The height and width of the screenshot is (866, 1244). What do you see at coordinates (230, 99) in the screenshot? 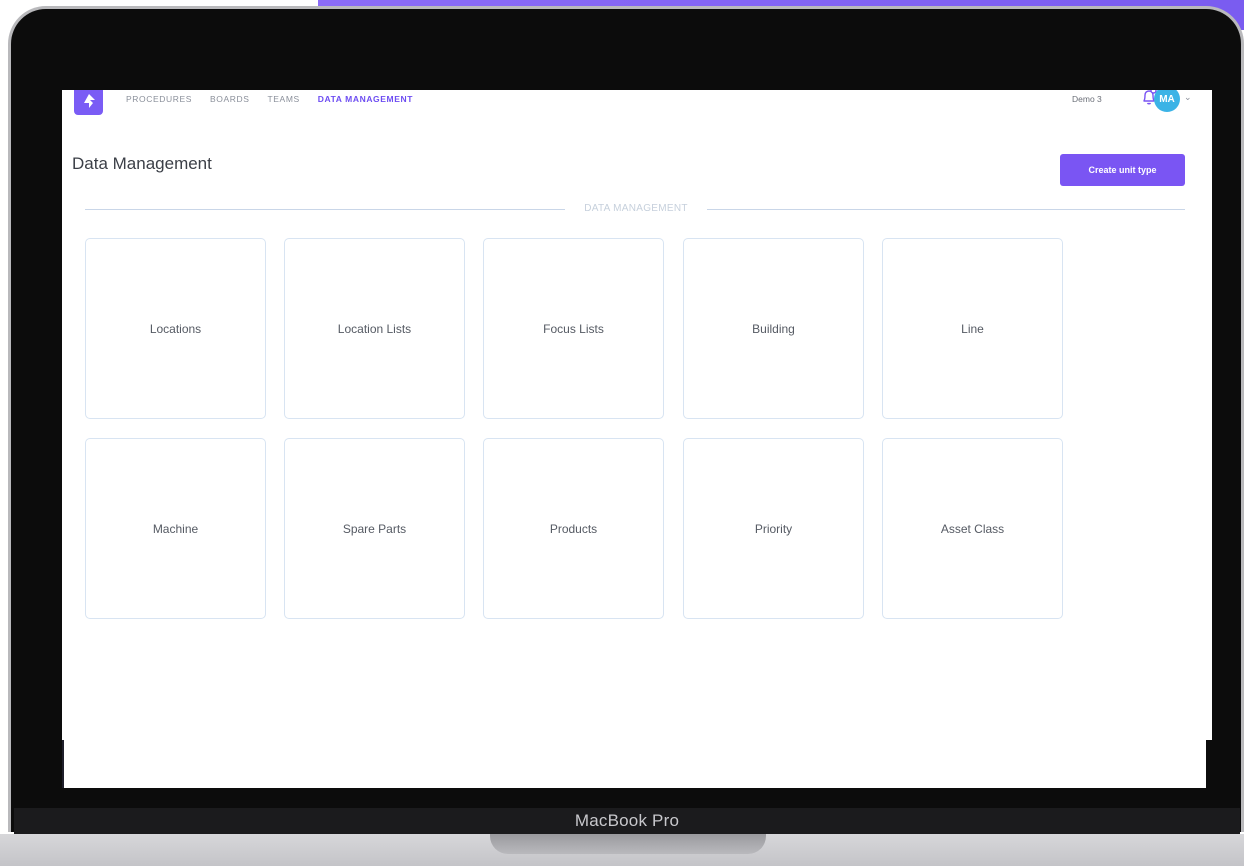
I see `nav-boards: BOARDS` at bounding box center [230, 99].